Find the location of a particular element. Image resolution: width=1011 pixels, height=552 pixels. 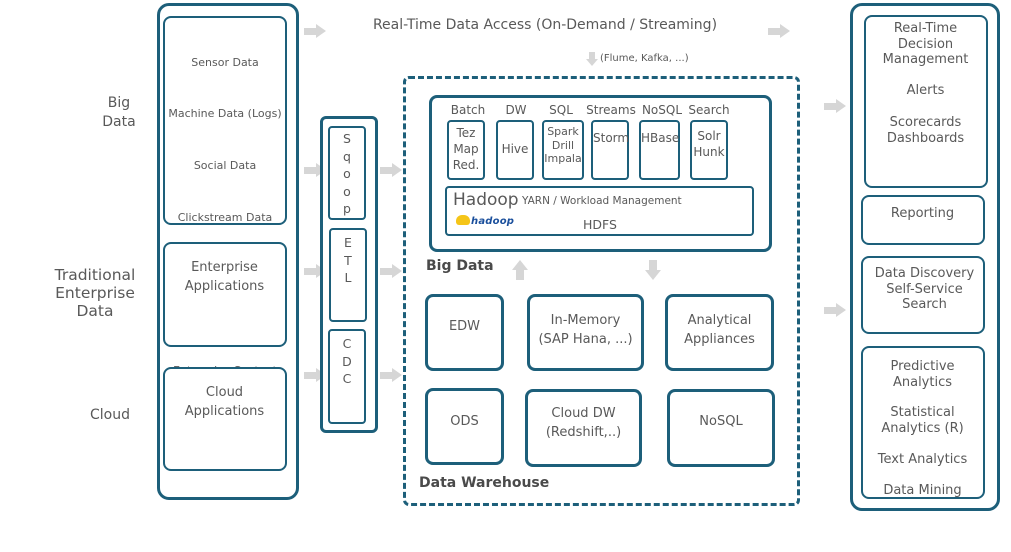

dw-component-label: EDW is located at coordinates (464, 326).